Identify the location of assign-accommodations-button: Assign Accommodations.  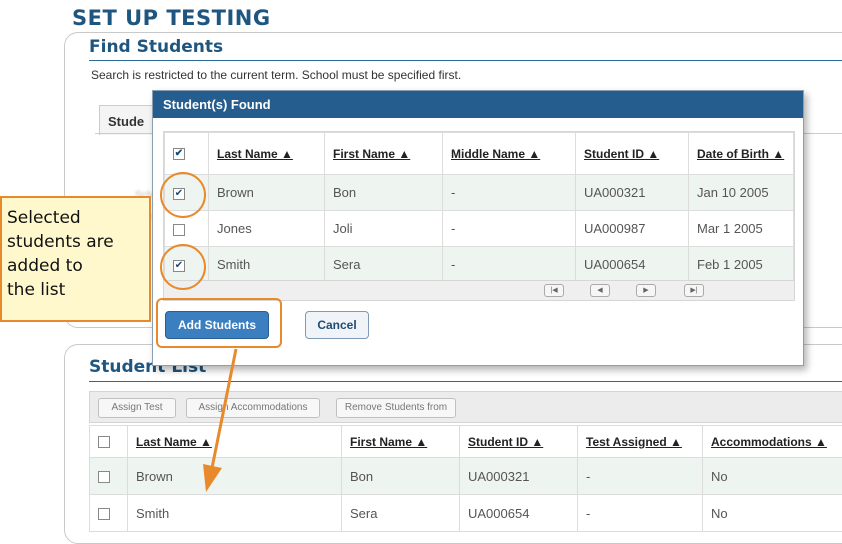
(253, 408).